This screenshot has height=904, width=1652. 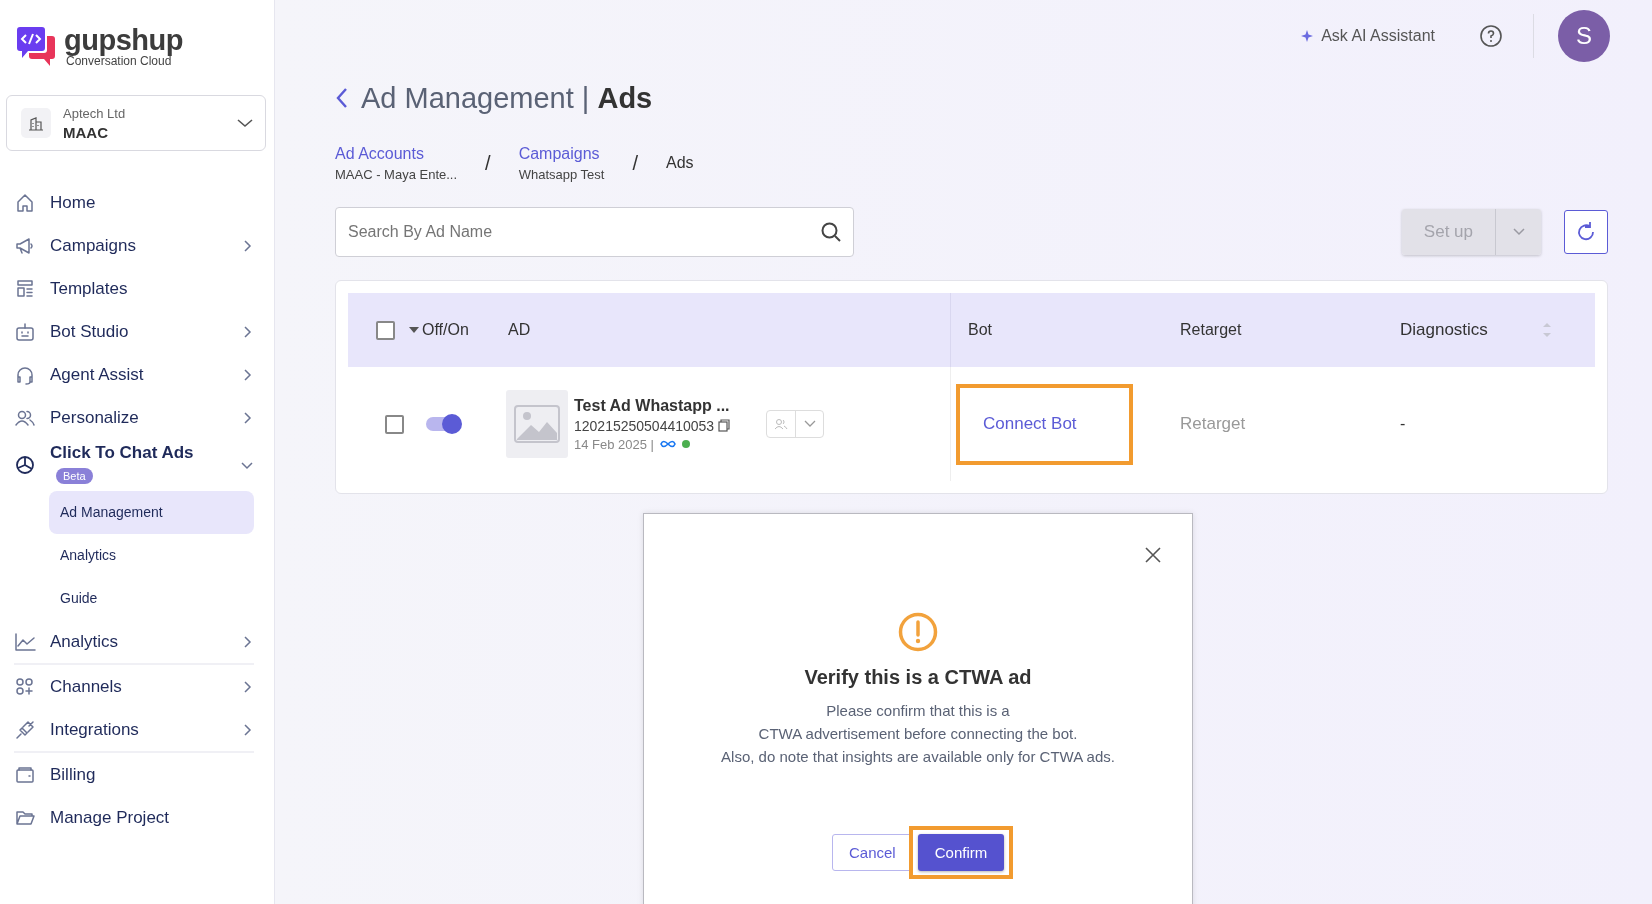 I want to click on sidebar-item: Agent Assist, so click(x=134, y=374).